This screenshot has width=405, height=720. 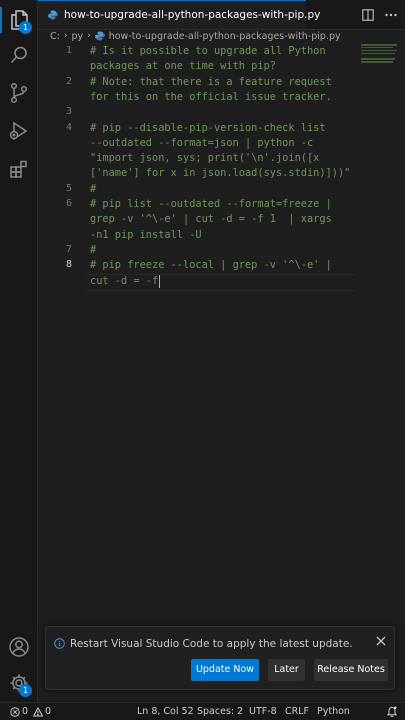 I want to click on code-line: for this on the official issue tracker., so click(x=211, y=96).